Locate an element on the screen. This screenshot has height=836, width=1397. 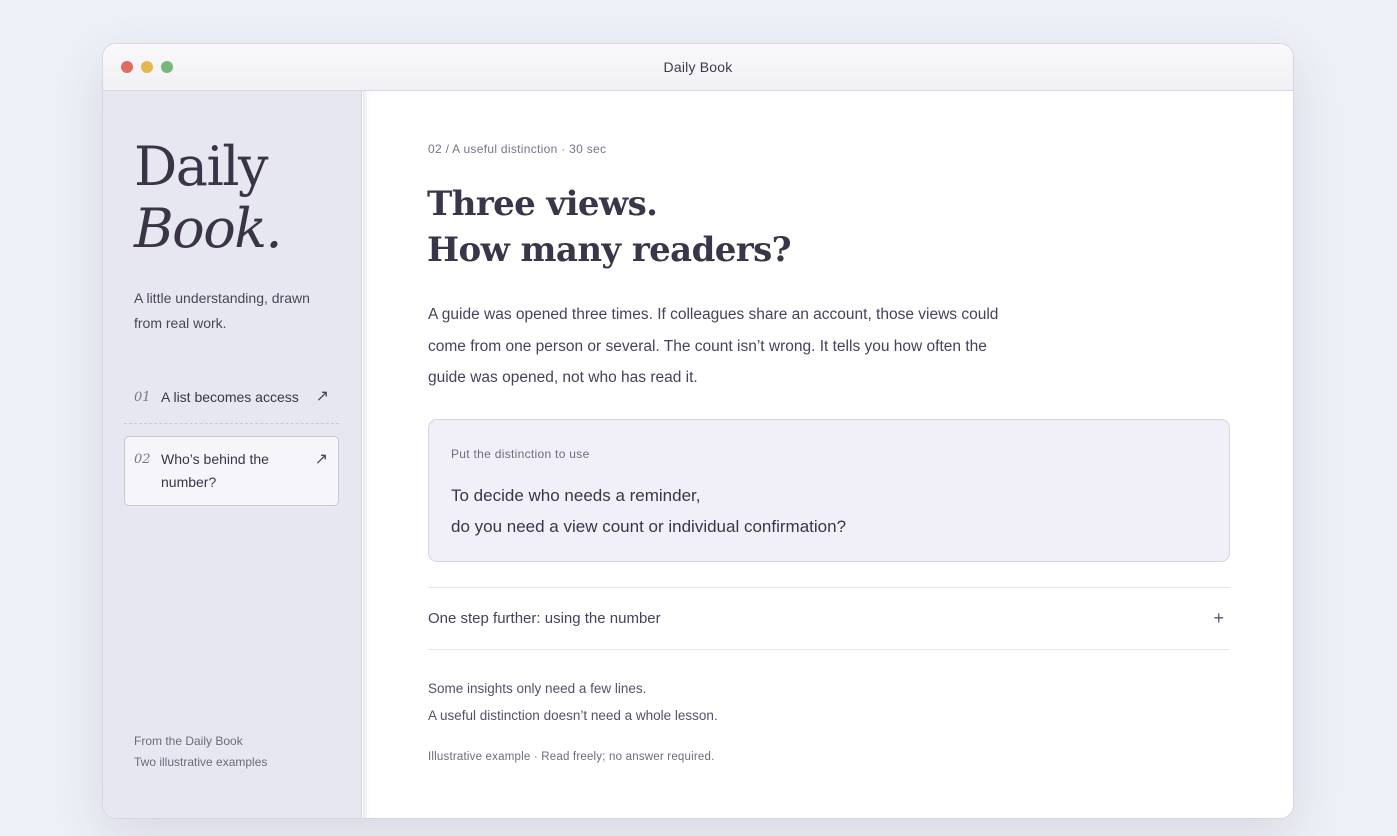
prompt-label: Put the distinction to use is located at coordinates (520, 454).